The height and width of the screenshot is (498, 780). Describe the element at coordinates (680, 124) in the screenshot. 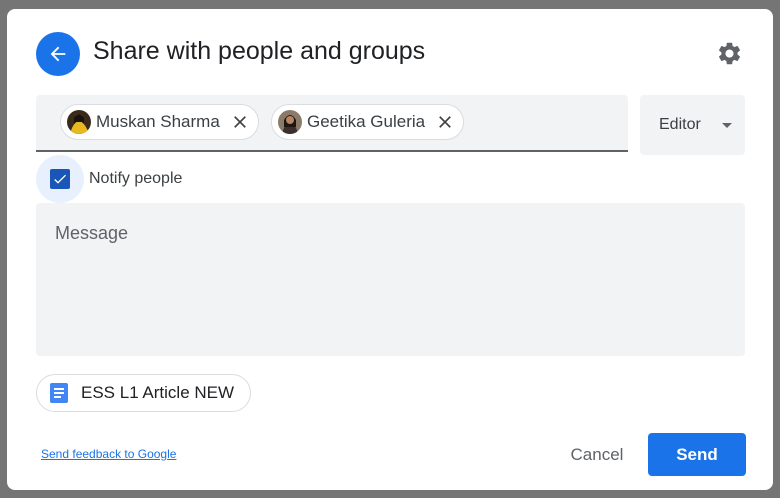

I see `role-label: Editor` at that location.